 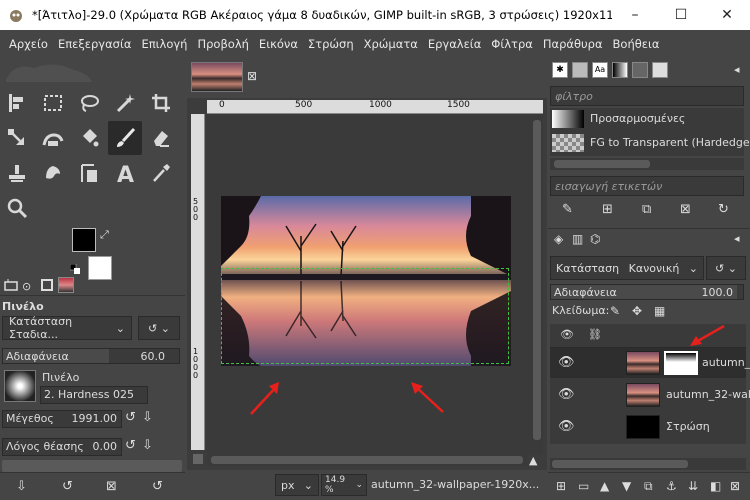 What do you see at coordinates (67, 328) in the screenshot?
I see `paint-mode-dropdown: Κατάσταση Σταδια... ⌄` at bounding box center [67, 328].